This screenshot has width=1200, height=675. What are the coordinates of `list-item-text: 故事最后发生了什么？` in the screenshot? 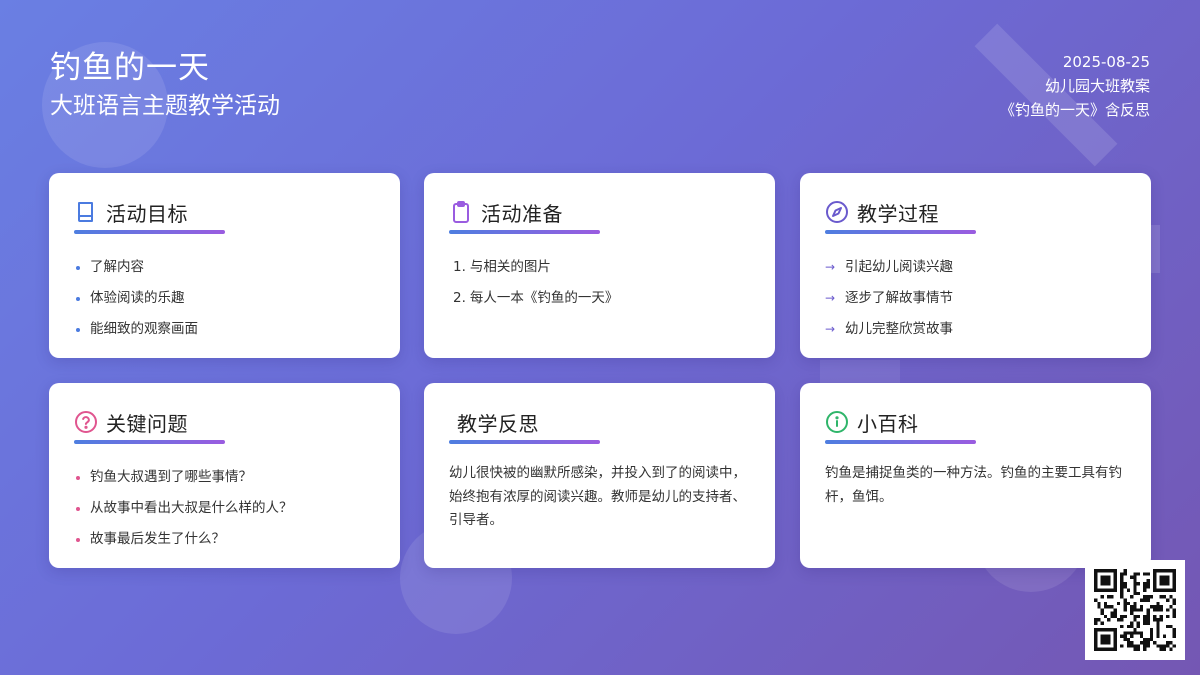 It's located at (157, 539).